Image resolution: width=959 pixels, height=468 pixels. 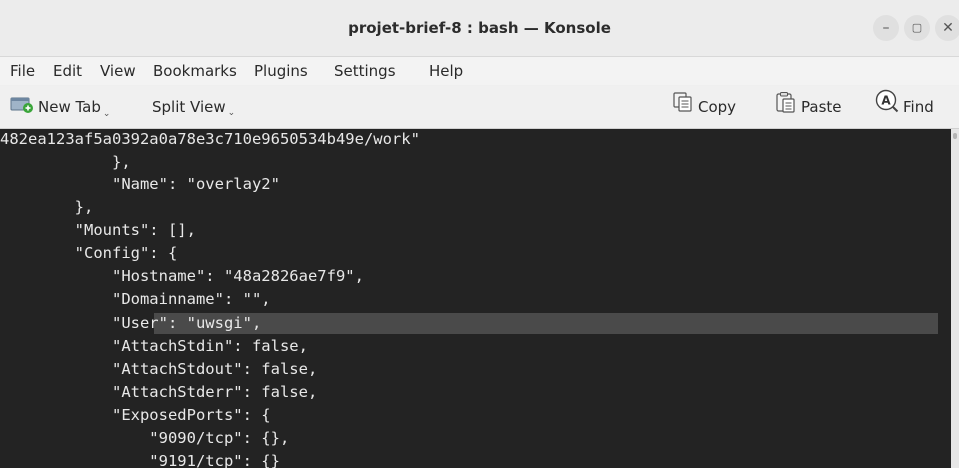 I want to click on split-view-dropdown-icon: ⌄, so click(x=232, y=113).